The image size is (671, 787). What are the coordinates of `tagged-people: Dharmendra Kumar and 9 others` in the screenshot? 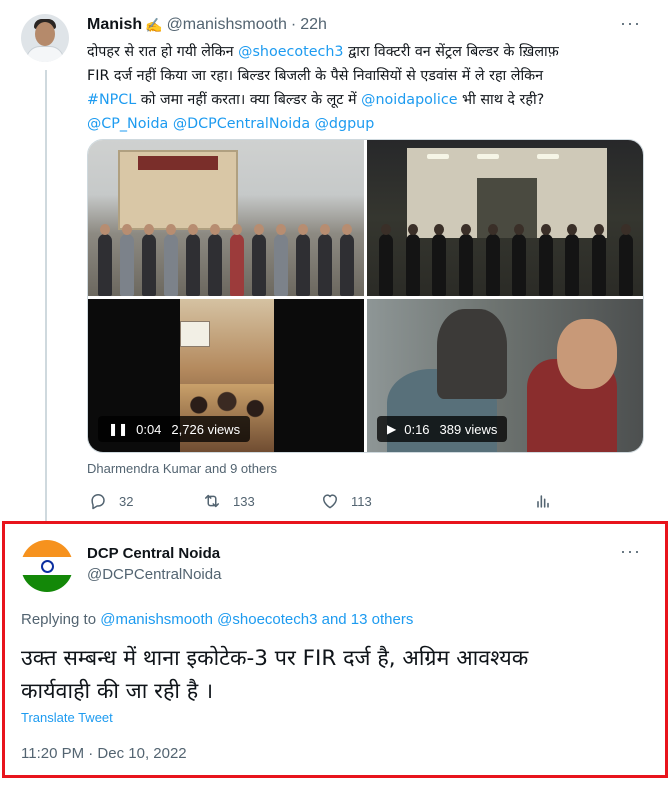 It's located at (182, 468).